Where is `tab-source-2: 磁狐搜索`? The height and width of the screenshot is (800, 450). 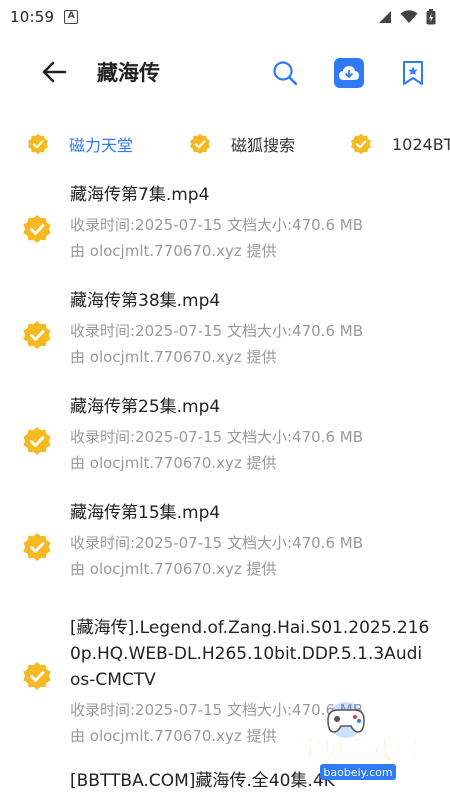 tab-source-2: 磁狐搜索 is located at coordinates (242, 144).